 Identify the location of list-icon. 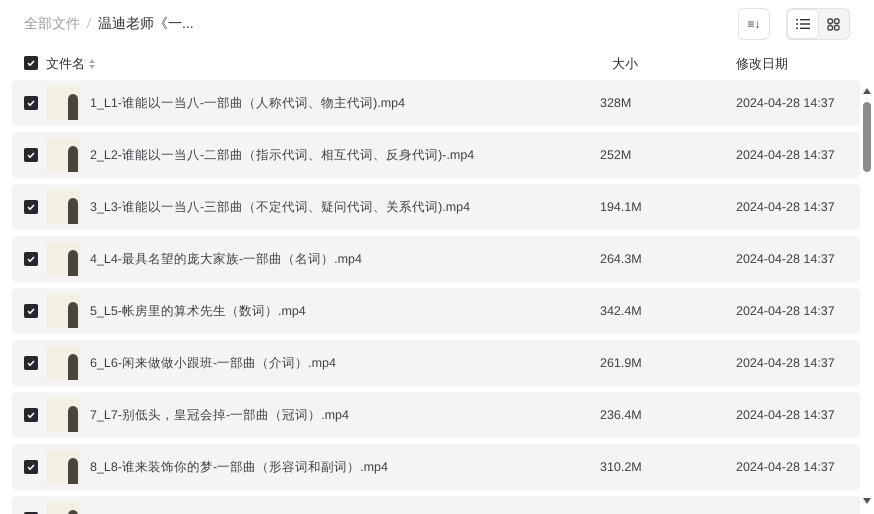
(803, 24).